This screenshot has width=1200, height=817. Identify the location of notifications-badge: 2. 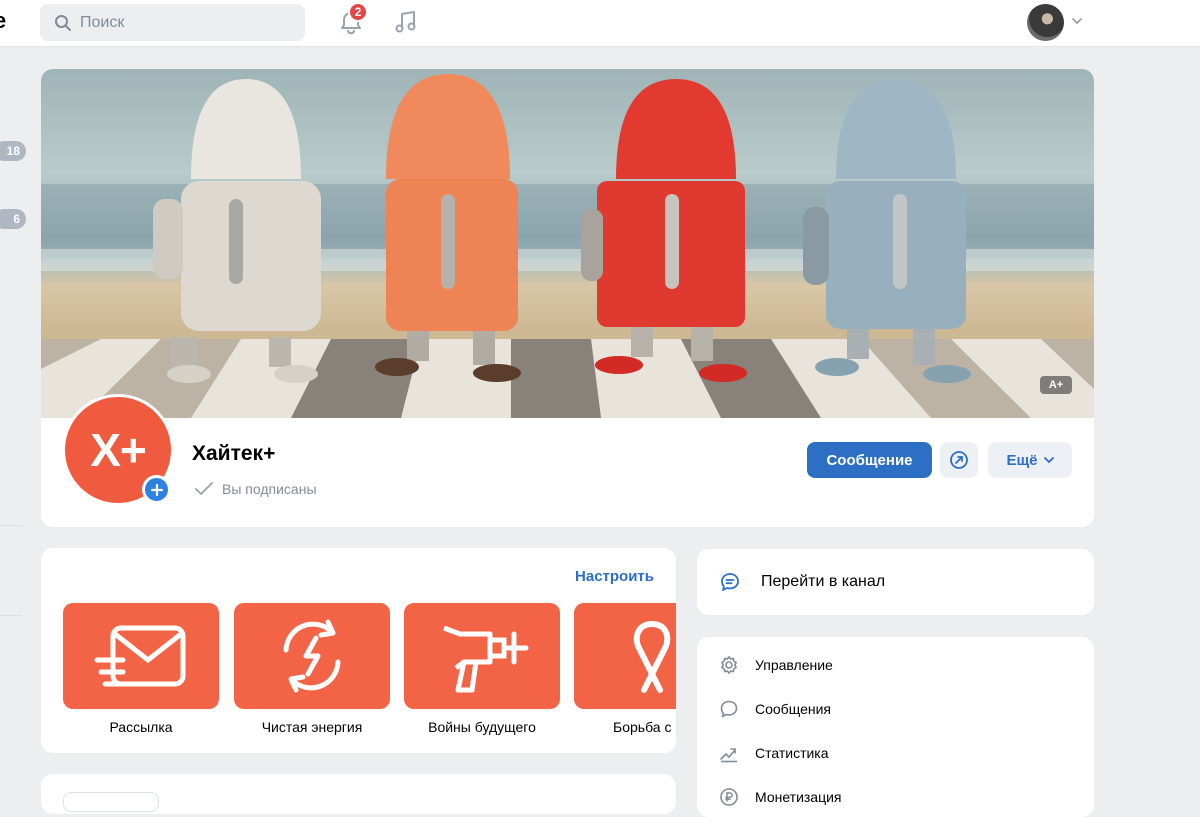
(358, 12).